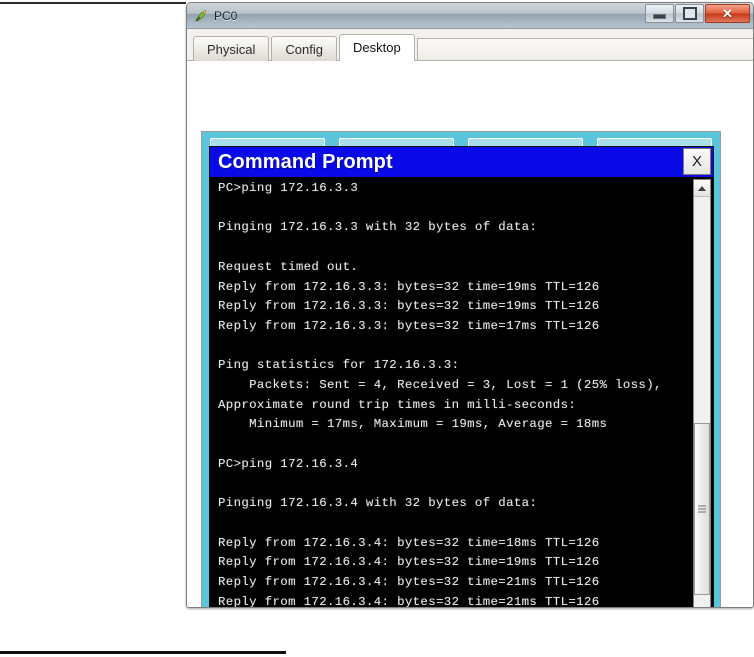 This screenshot has width=754, height=657. I want to click on minimize-button, so click(659, 13).